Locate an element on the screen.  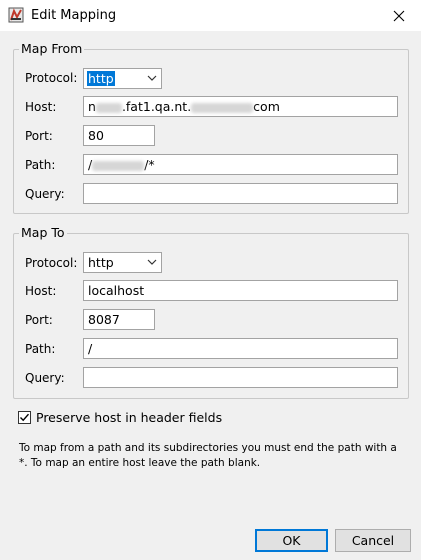
from-path-value-end: /* is located at coordinates (149, 164).